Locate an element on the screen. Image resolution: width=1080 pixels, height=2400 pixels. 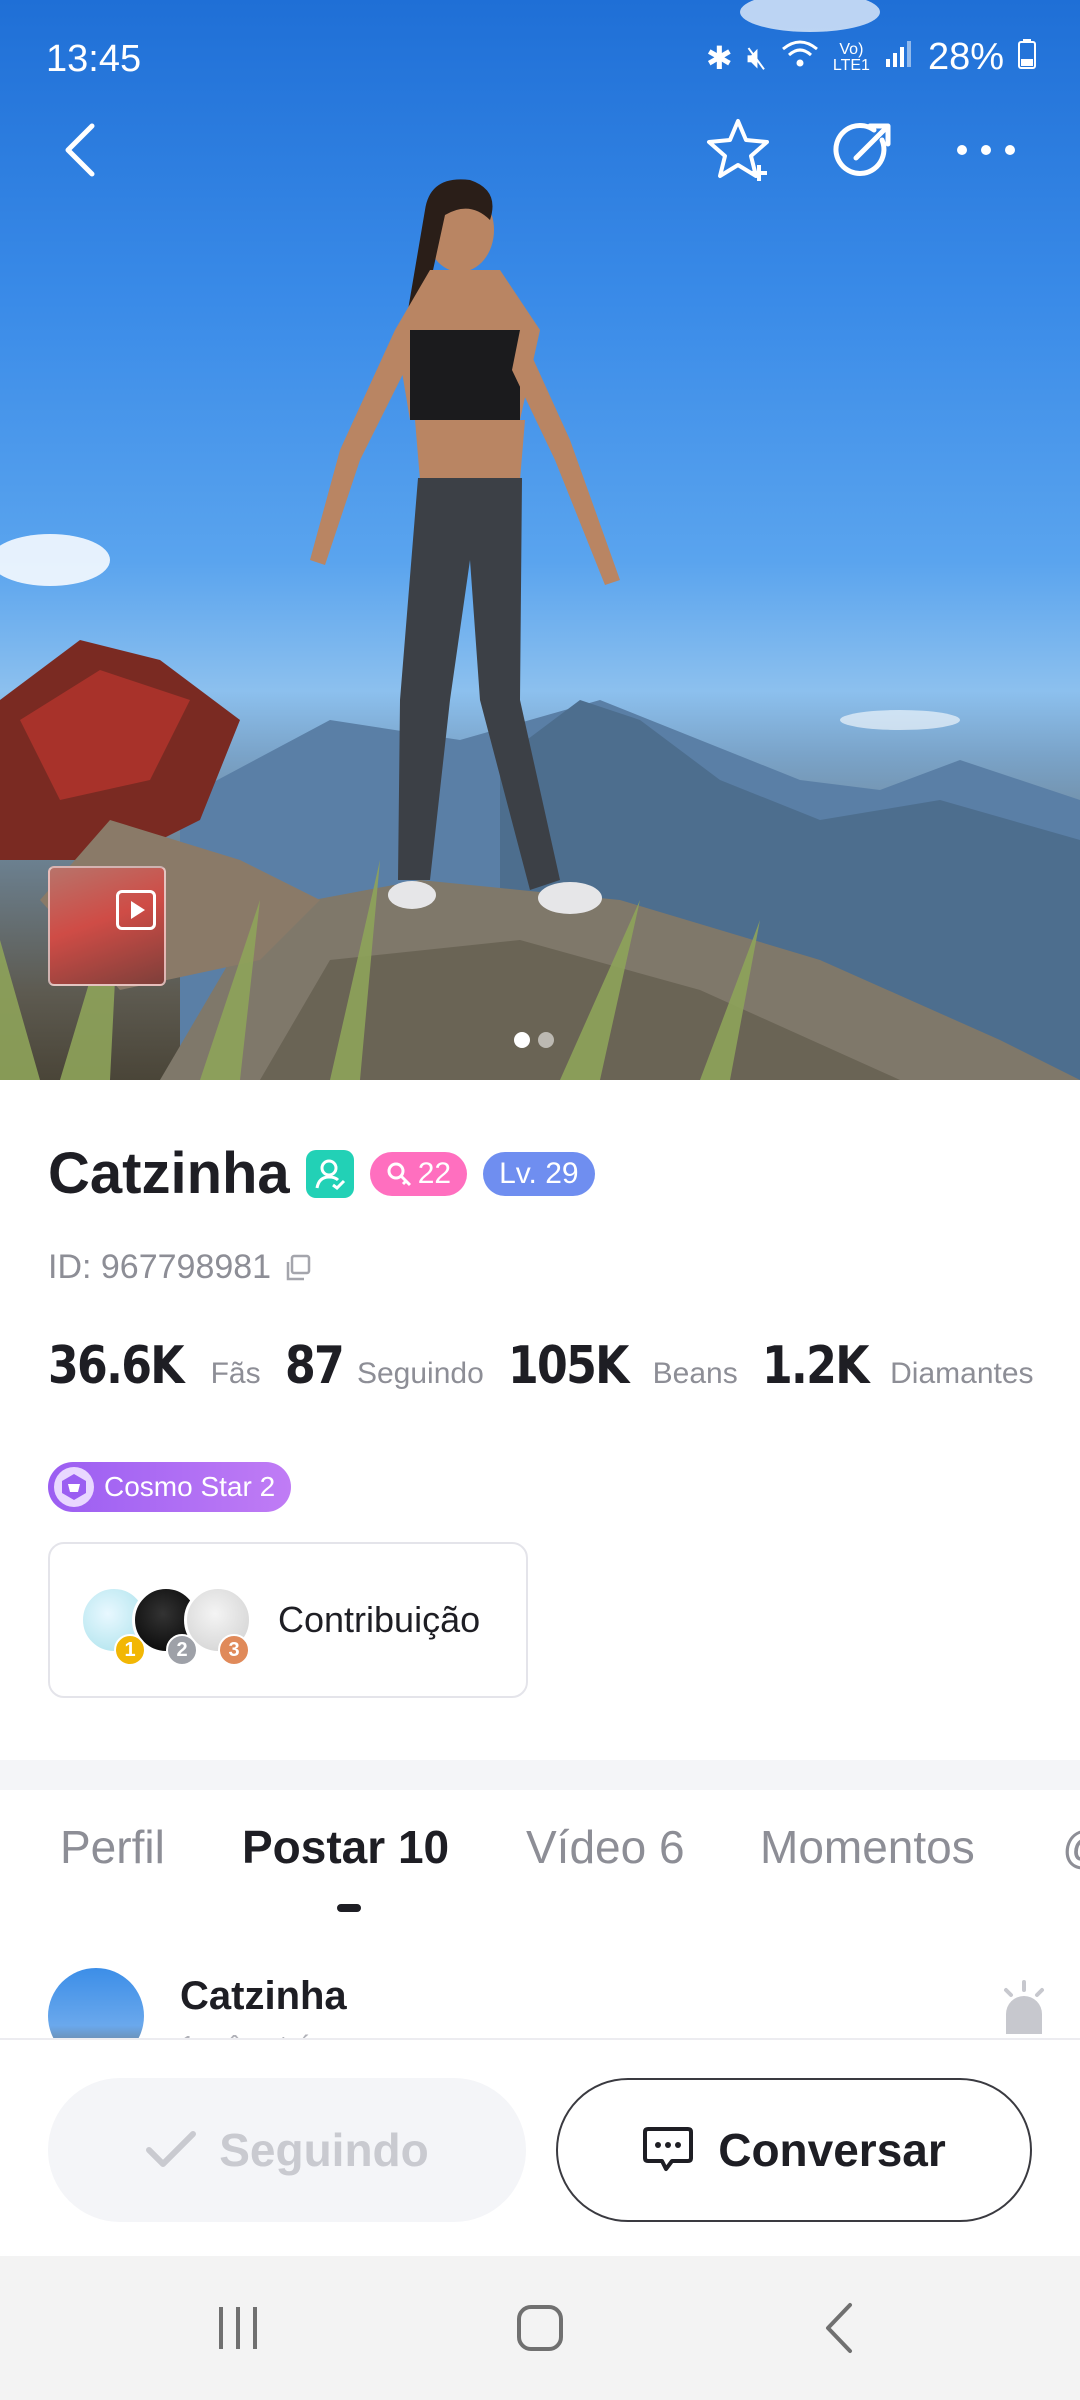
contribution-label: Contribuição is located at coordinates (379, 1619).